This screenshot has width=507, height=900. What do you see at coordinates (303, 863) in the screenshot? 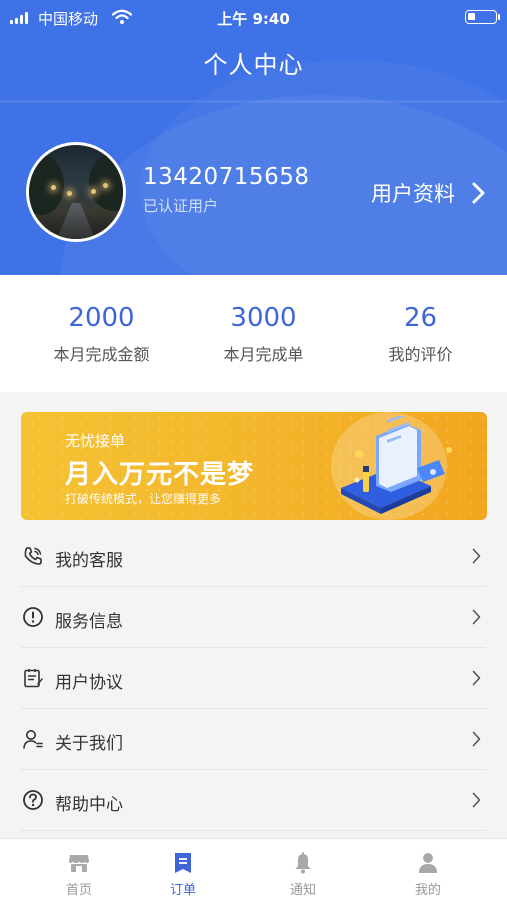
I see `bell-icon` at bounding box center [303, 863].